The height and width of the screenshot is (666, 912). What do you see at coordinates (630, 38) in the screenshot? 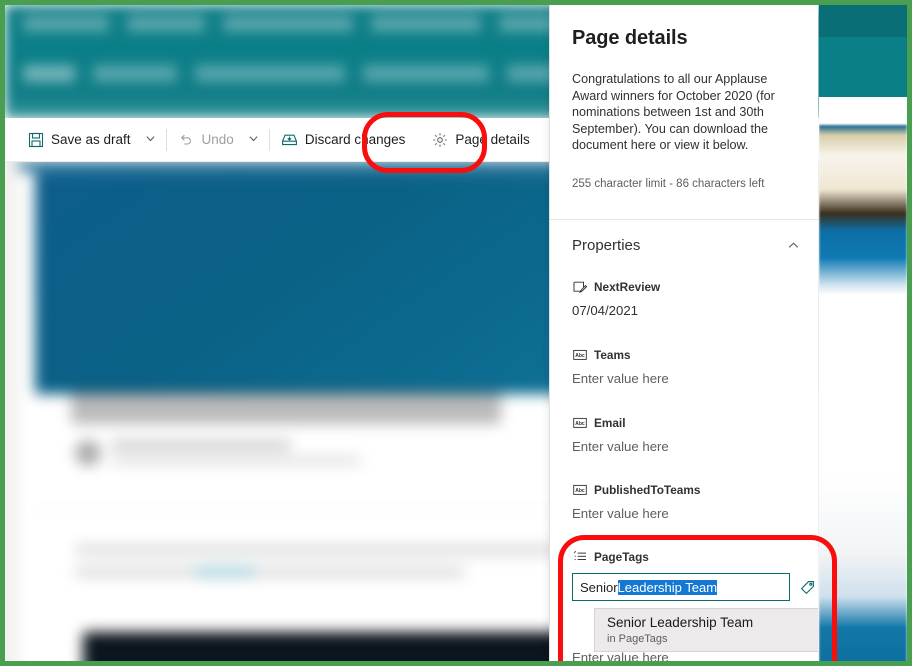
I see `panel-title: Page details` at bounding box center [630, 38].